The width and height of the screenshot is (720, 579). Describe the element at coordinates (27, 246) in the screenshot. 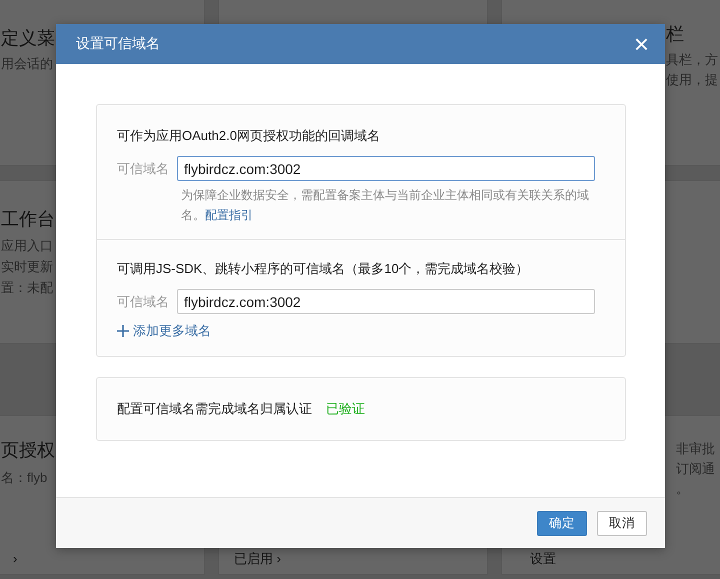

I see `card-text: 应用入口` at that location.